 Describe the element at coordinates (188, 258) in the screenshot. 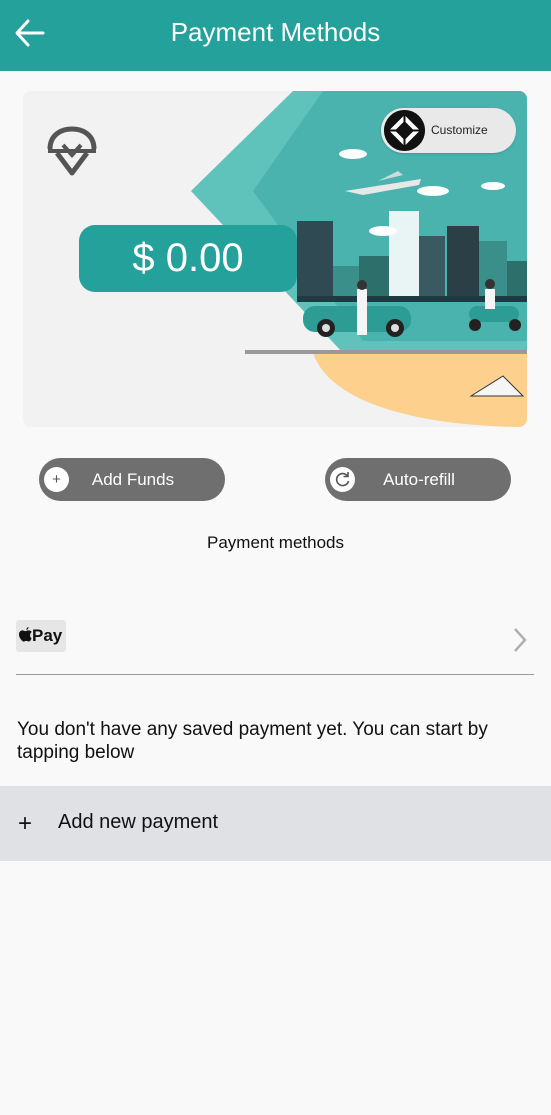

I see `balance-amount: $ 0.00` at that location.